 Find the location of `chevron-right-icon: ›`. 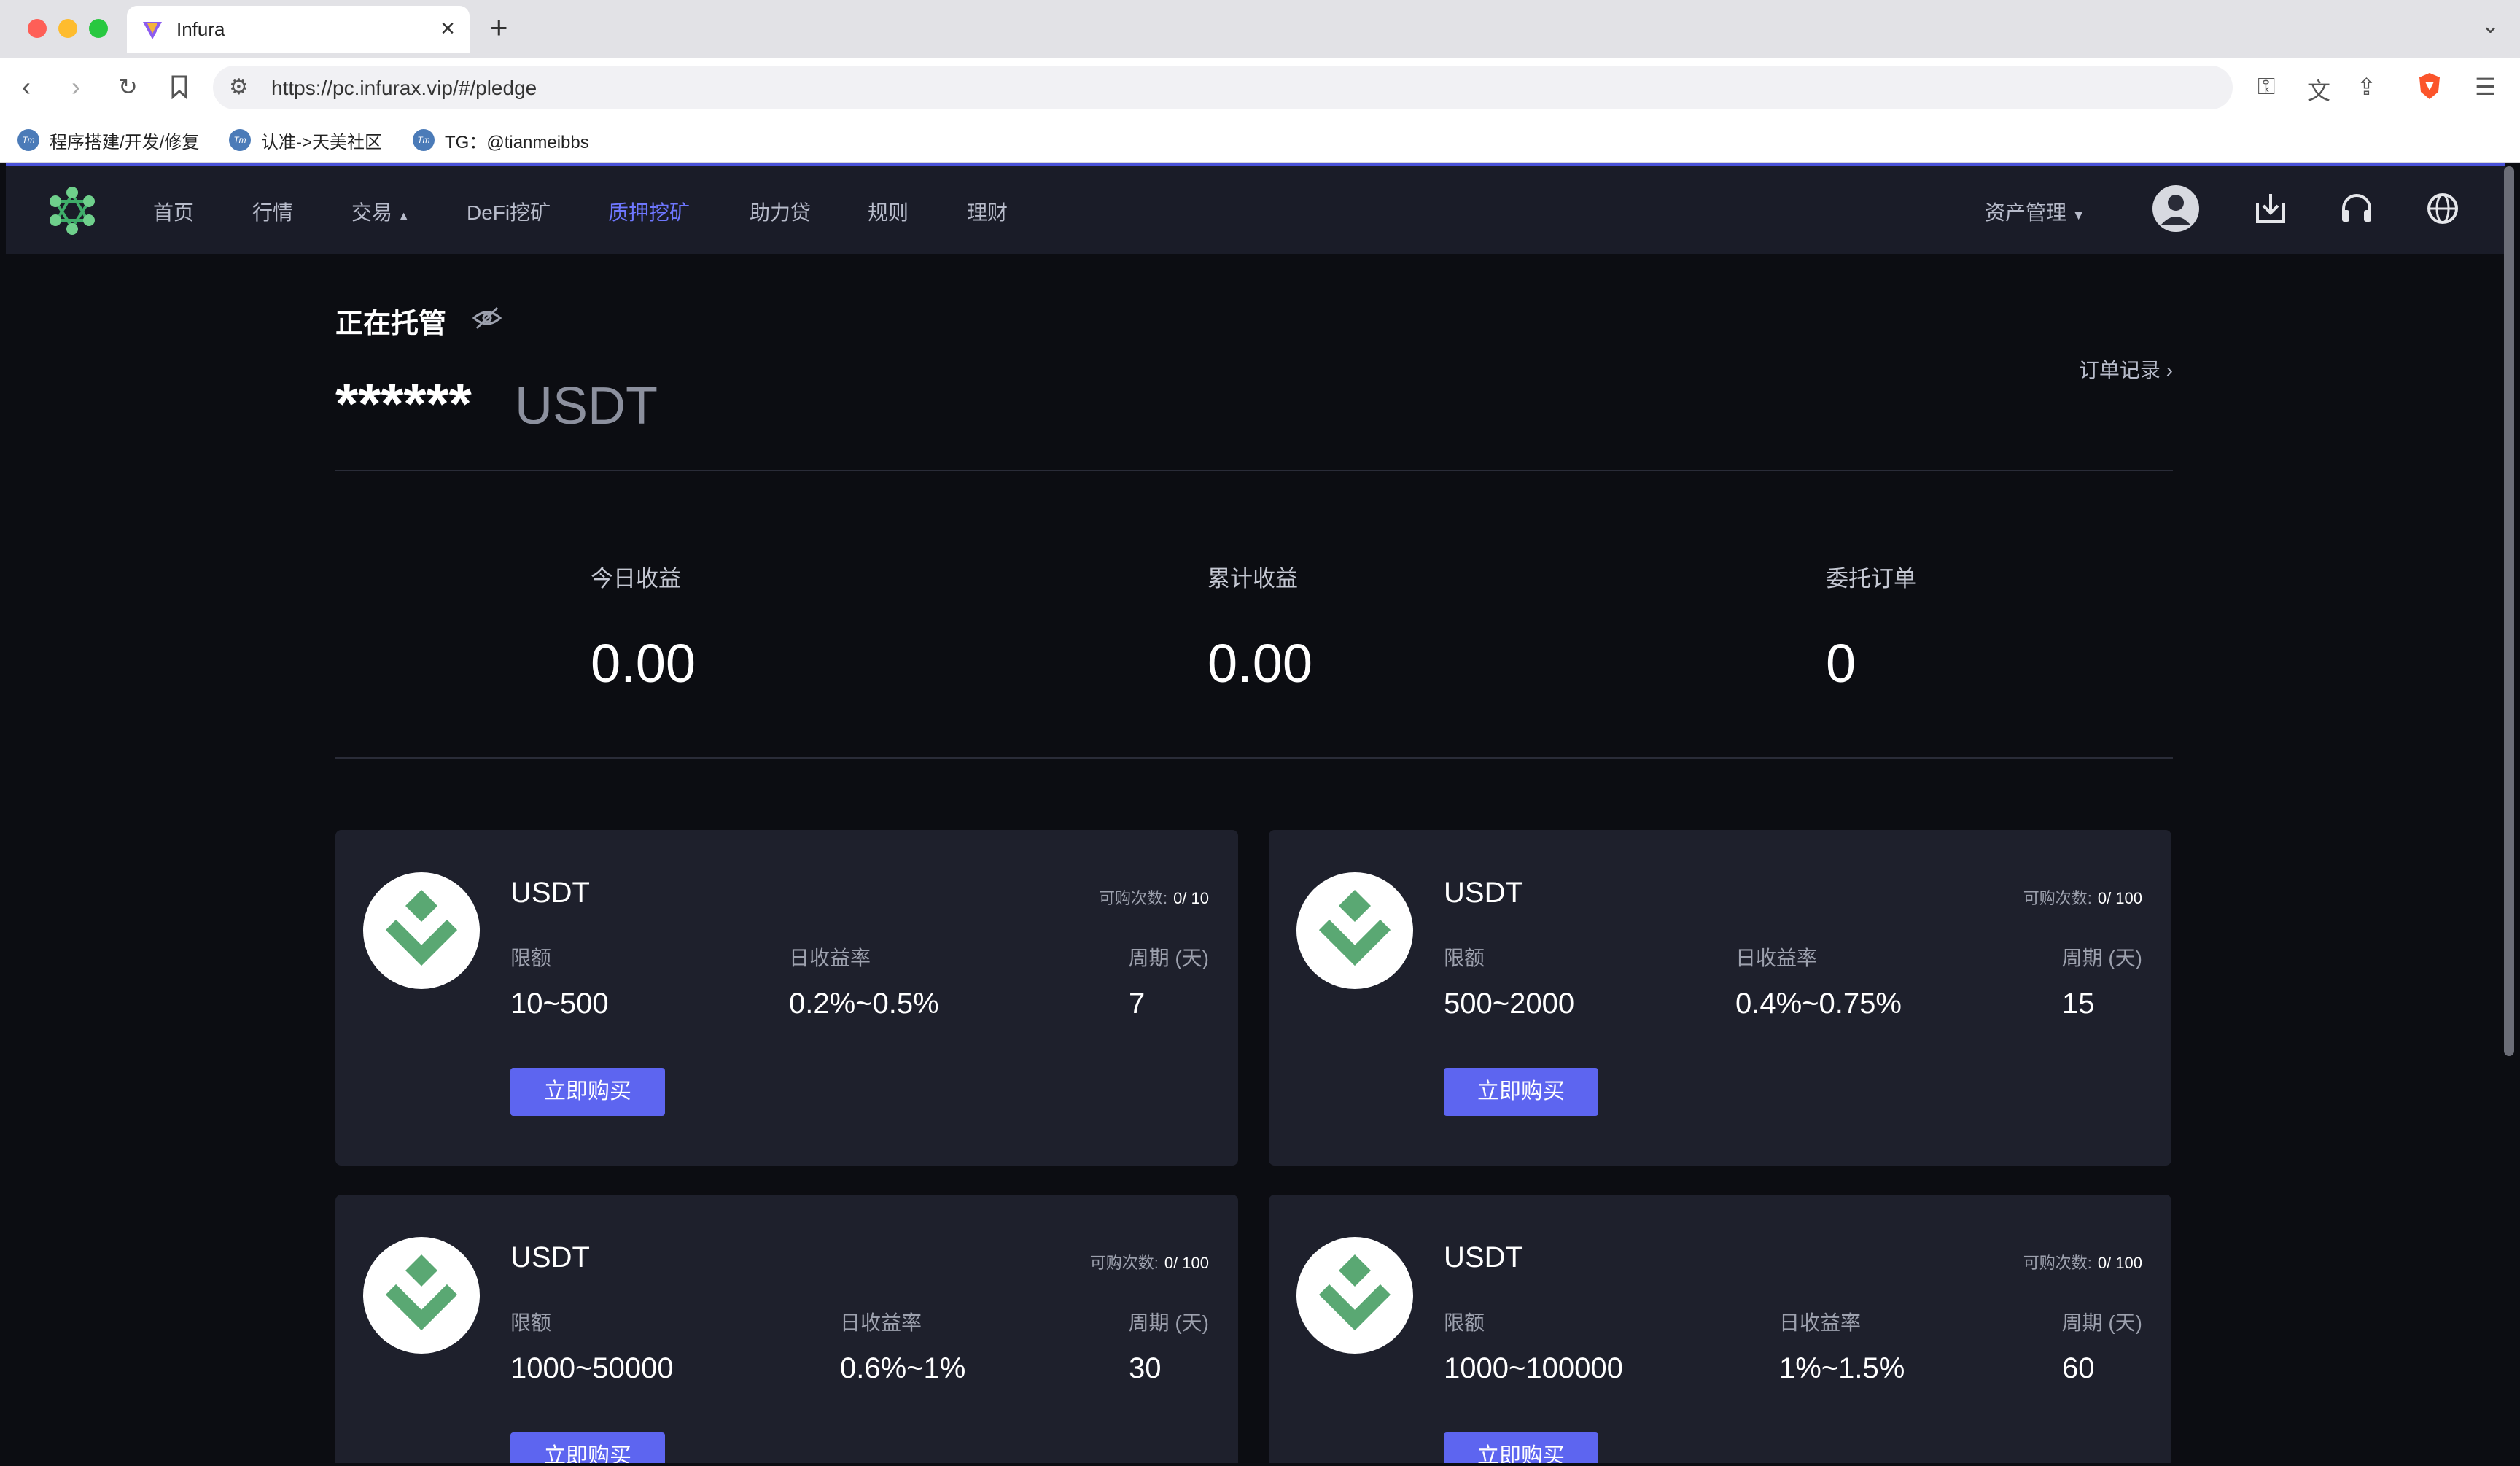

chevron-right-icon: › is located at coordinates (2169, 370).